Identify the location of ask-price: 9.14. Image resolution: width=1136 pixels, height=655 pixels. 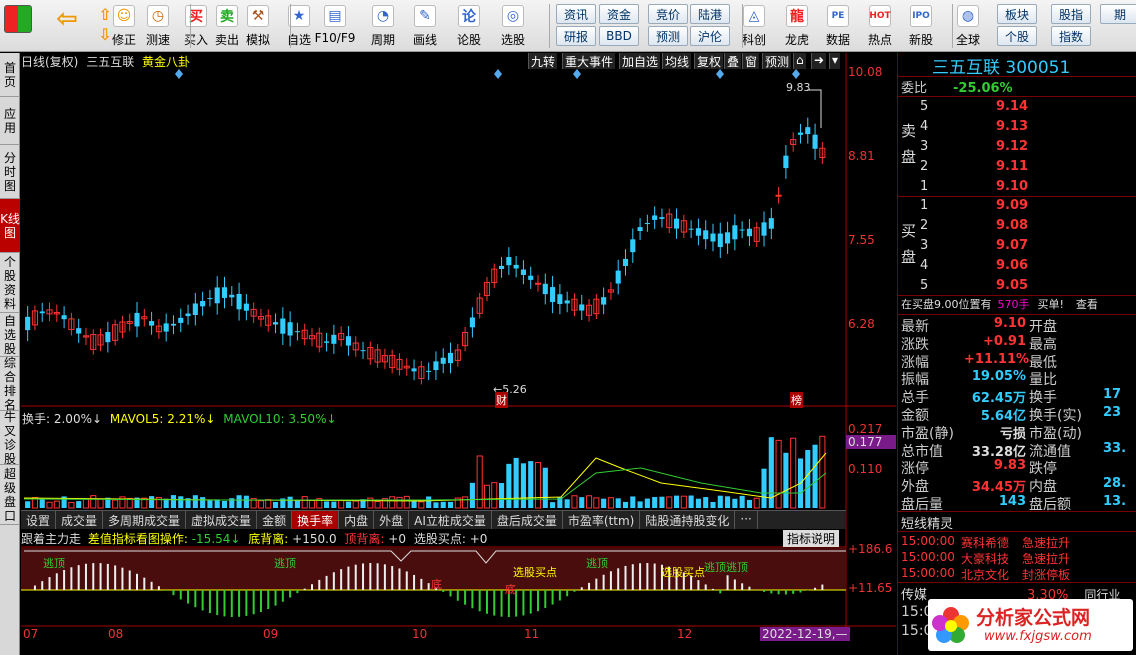
(1012, 106).